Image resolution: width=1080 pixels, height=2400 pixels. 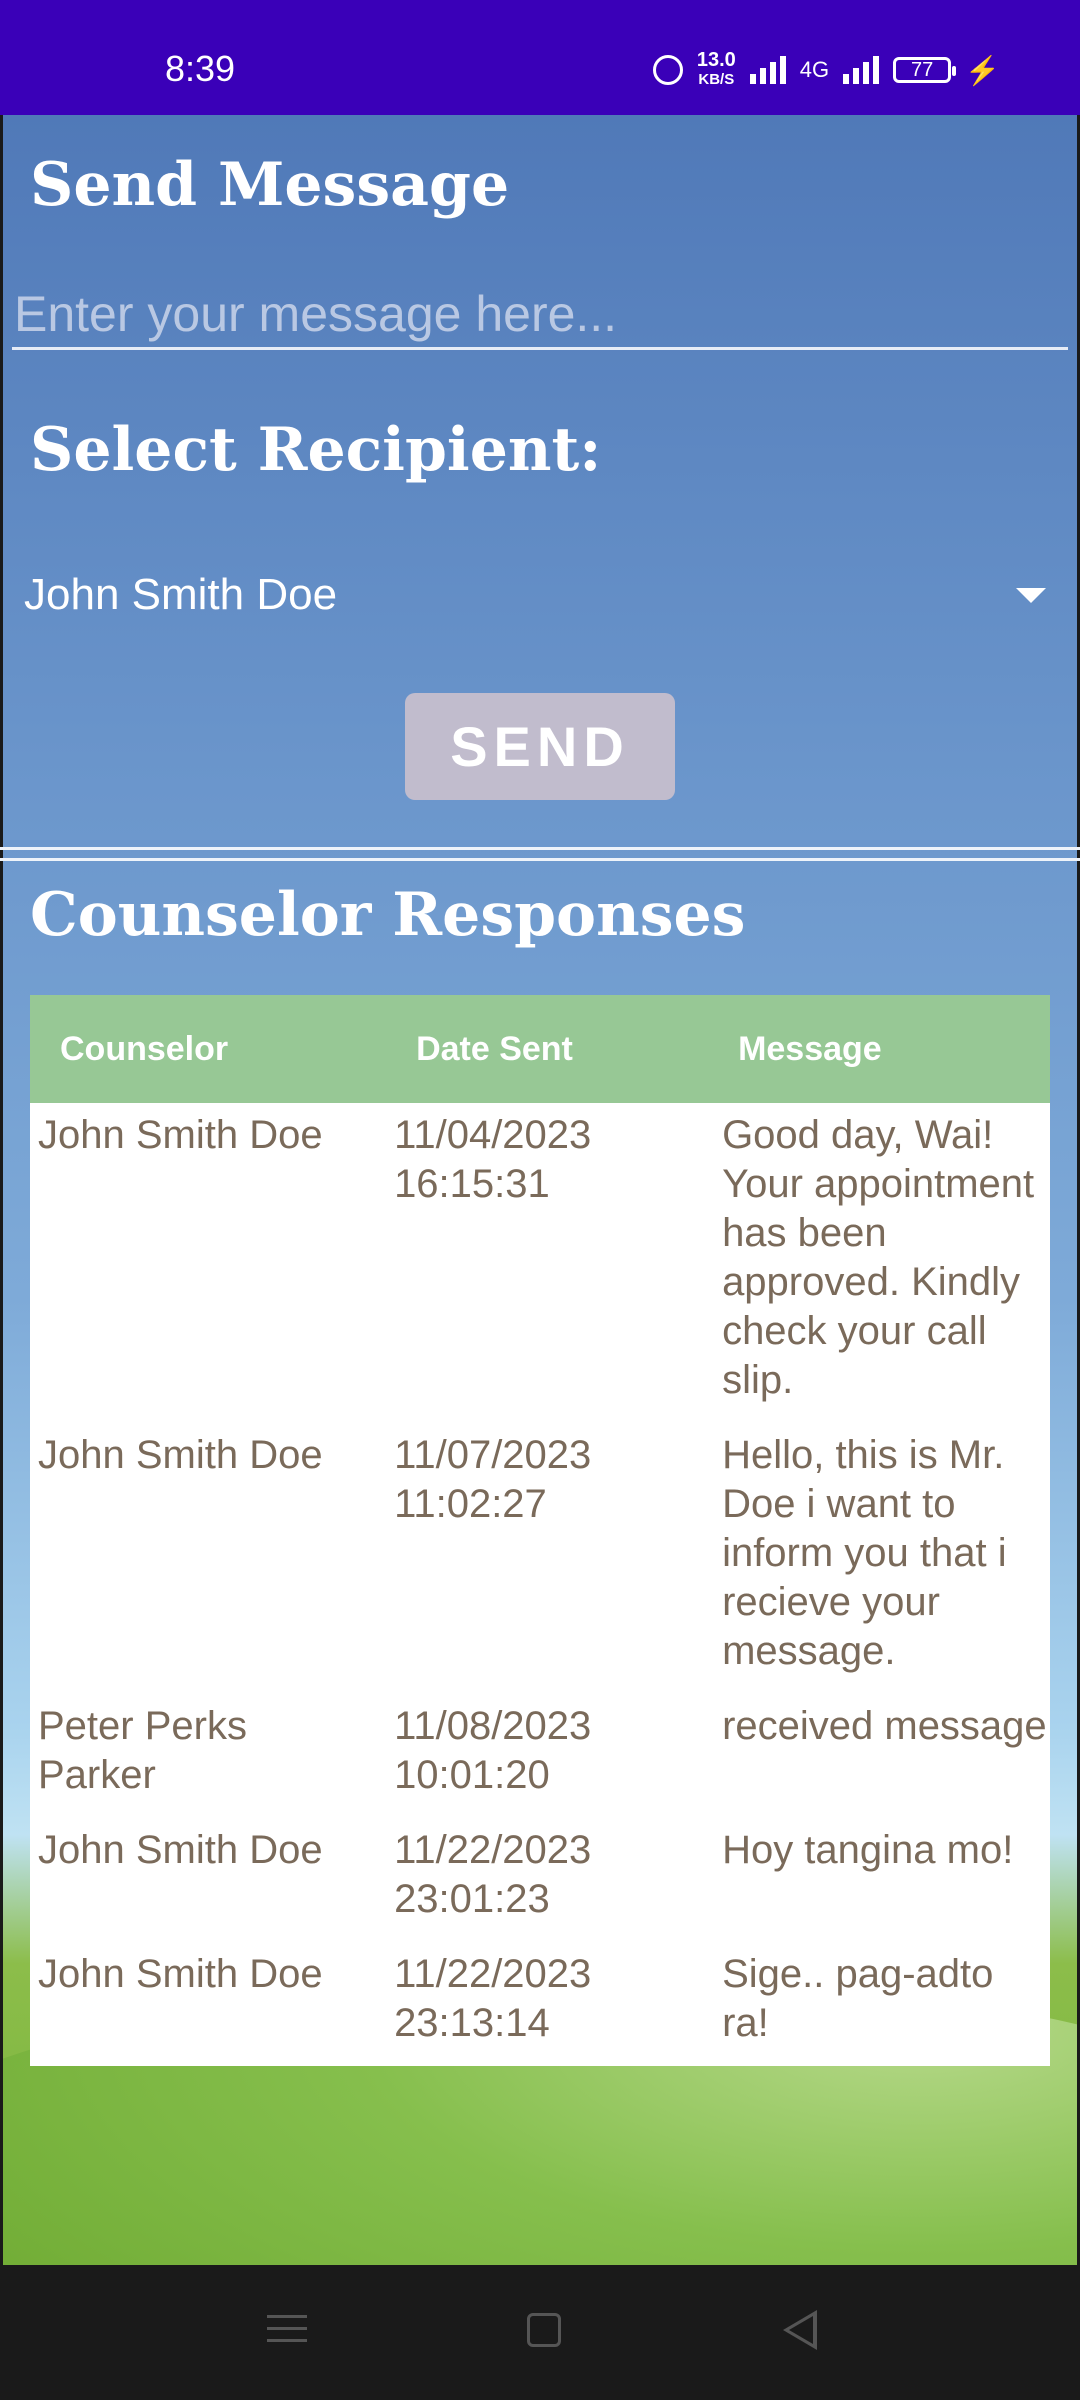 I want to click on edge-left, so click(x=1, y=1190).